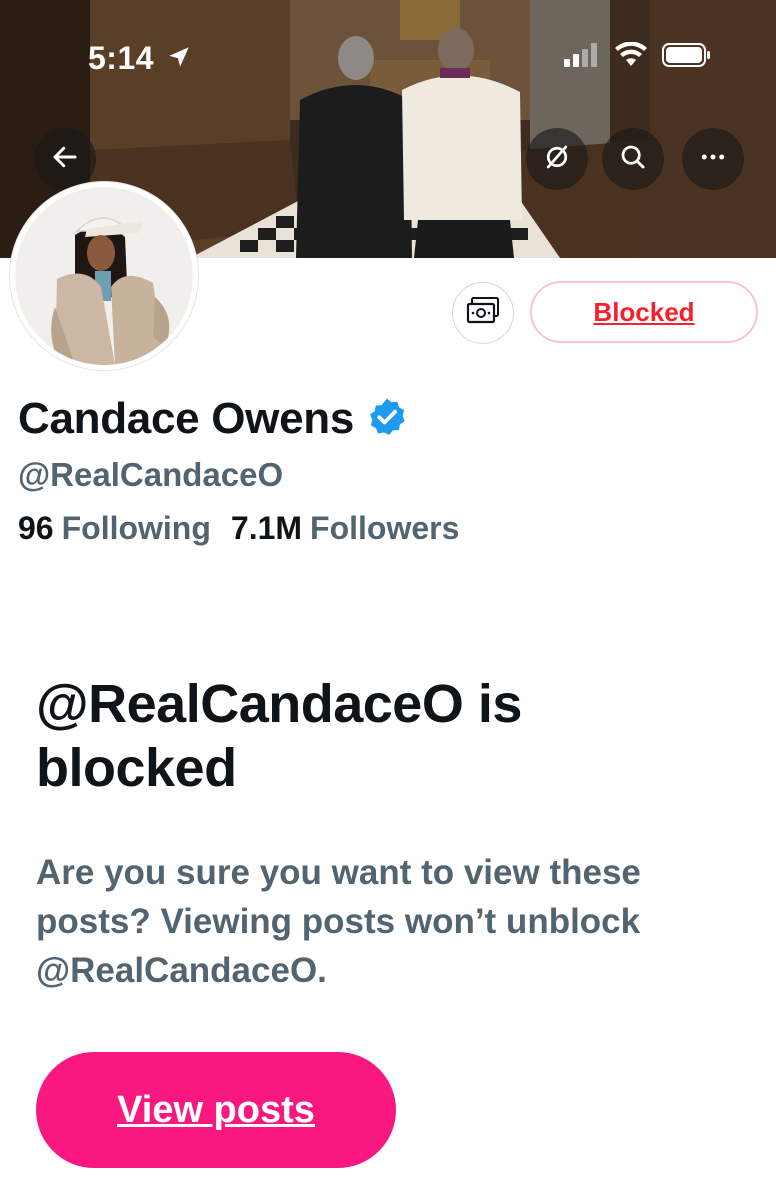  I want to click on profile-name-row: Candace Owens, so click(213, 419).